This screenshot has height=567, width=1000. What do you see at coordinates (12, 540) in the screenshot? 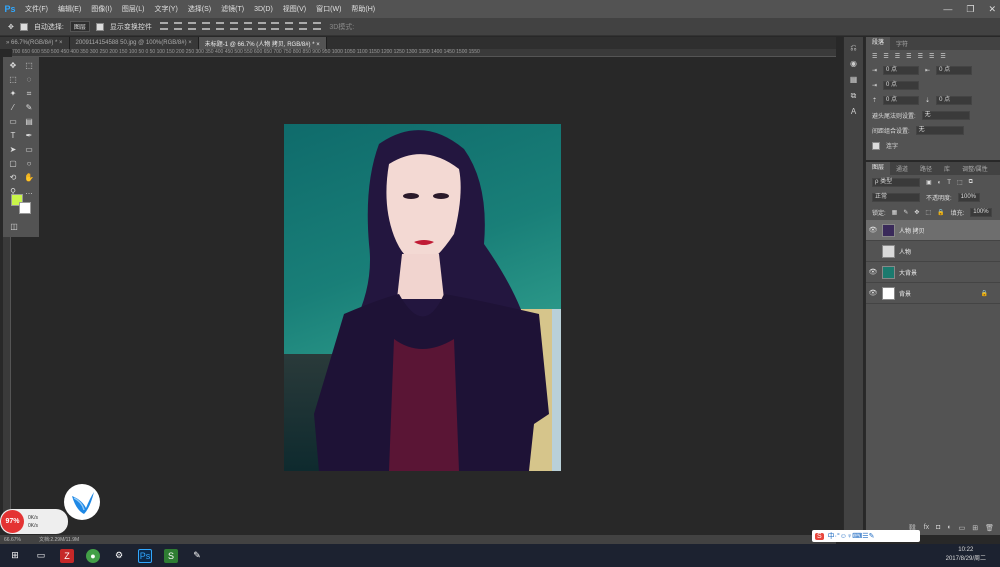
I see `zoom-level: 66.67%` at bounding box center [12, 540].